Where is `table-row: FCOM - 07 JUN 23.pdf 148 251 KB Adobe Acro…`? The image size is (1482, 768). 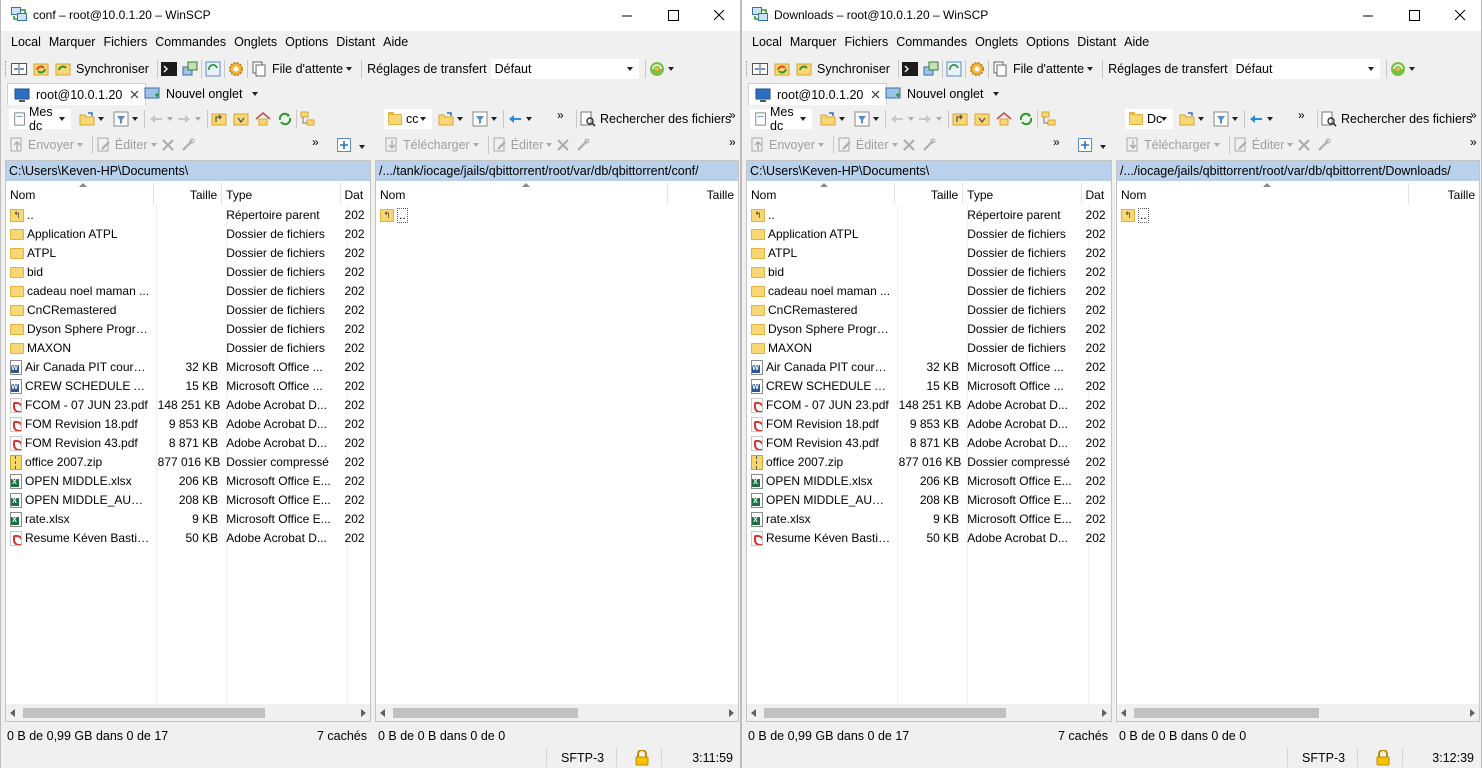
table-row: FCOM - 07 JUN 23.pdf 148 251 KB Adobe Acro… is located at coordinates (188, 405).